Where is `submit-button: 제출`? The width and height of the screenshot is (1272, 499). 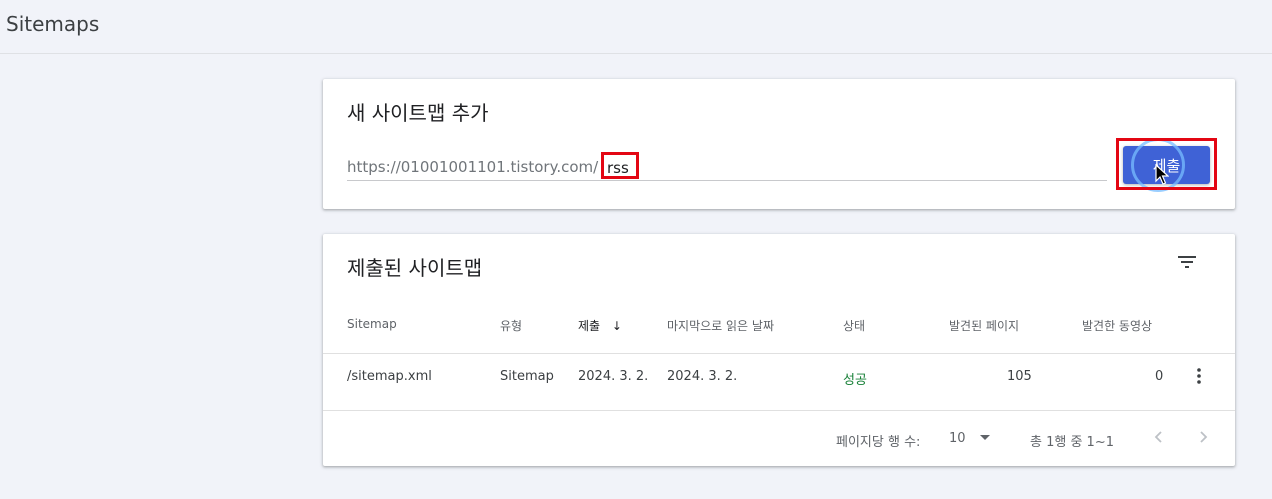
submit-button: 제출 is located at coordinates (1166, 165).